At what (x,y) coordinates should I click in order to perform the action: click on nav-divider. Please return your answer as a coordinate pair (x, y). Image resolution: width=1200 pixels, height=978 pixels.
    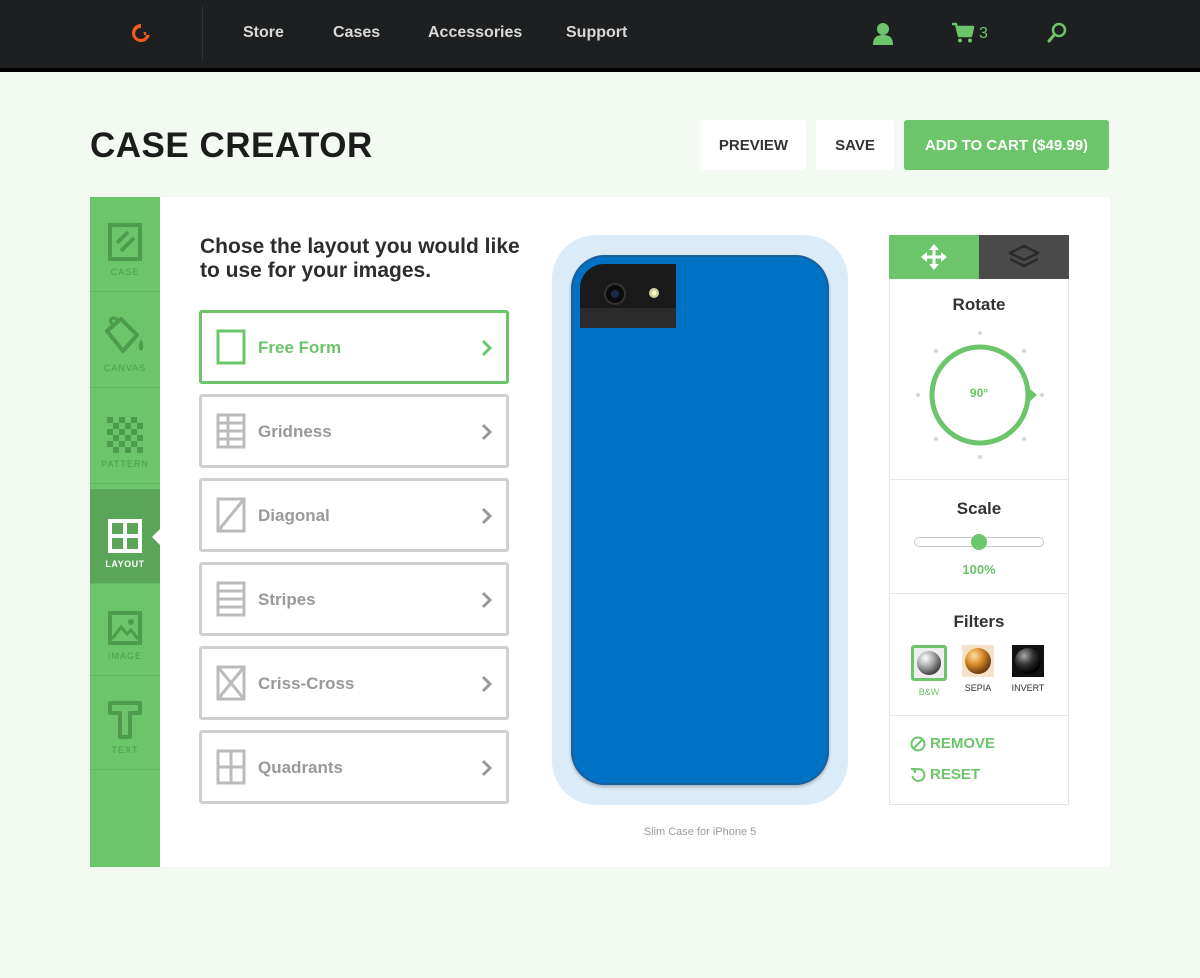
    Looking at the image, I should click on (202, 34).